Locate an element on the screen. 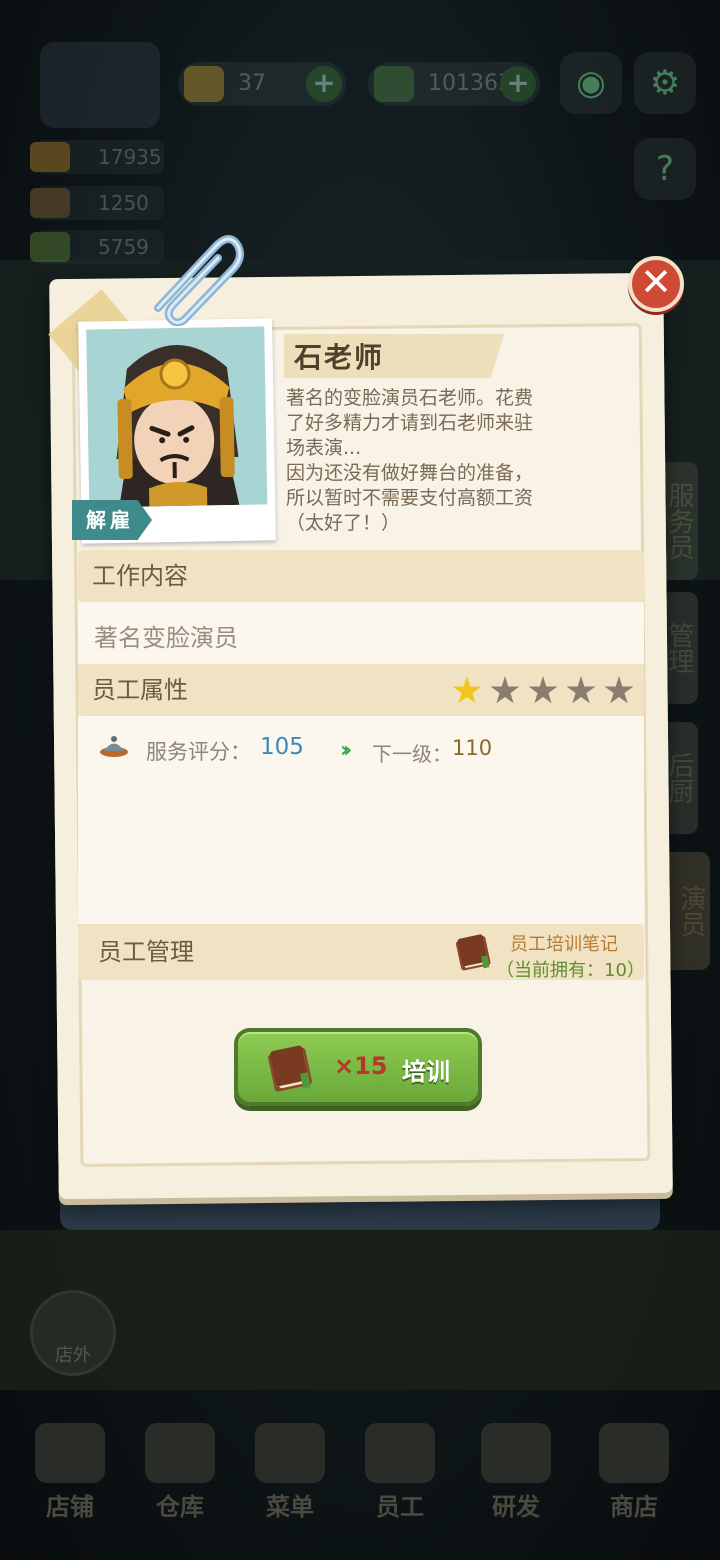 The height and width of the screenshot is (1560, 720). train-button: ×15 培训 is located at coordinates (358, 1067).